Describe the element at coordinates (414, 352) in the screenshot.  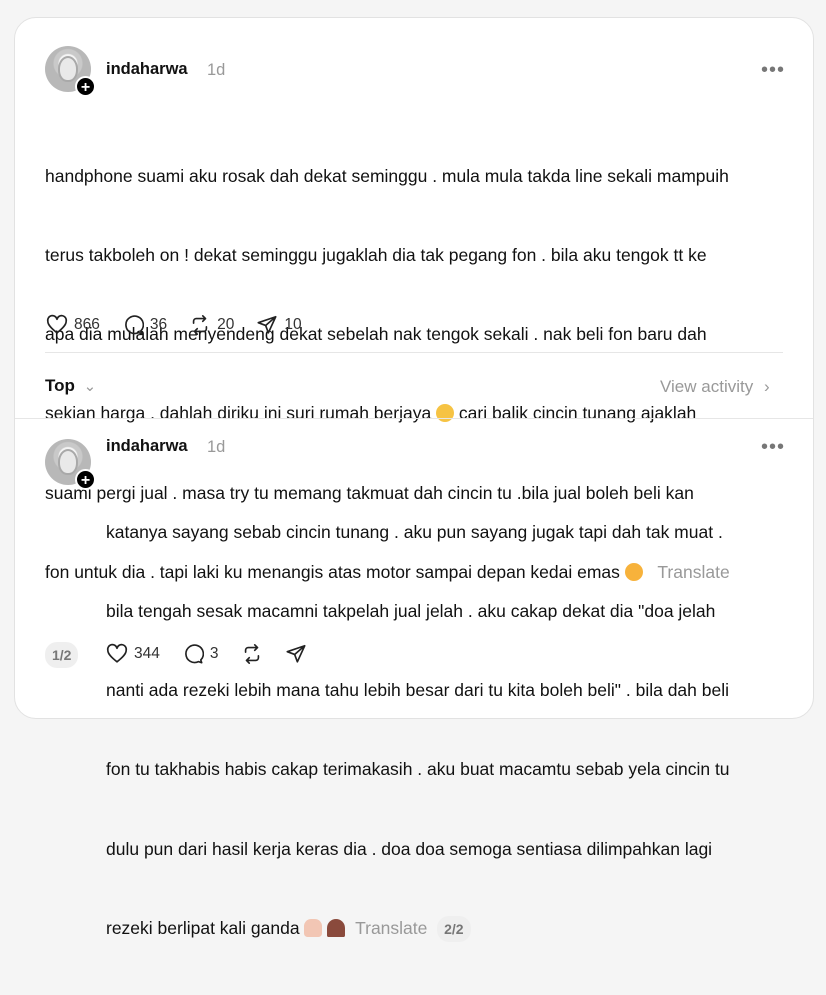
I see `divider` at that location.